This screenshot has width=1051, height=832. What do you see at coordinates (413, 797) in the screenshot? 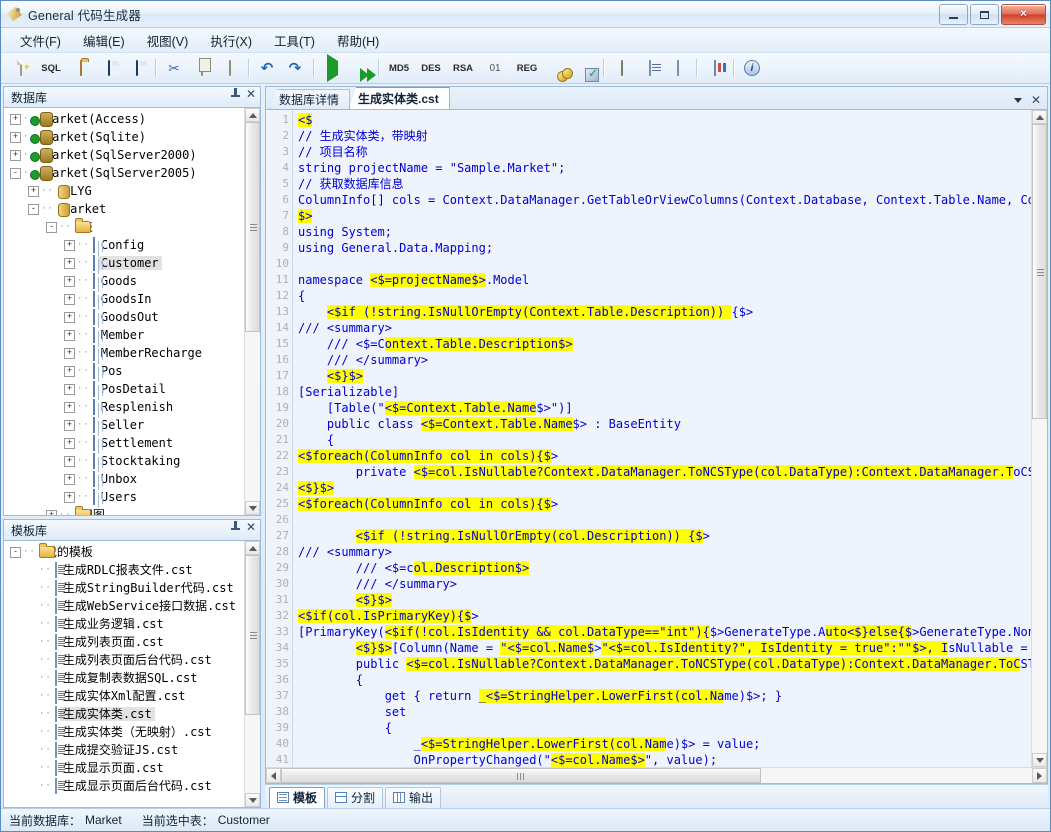
I see `bottom-tab-2: 输出` at bounding box center [413, 797].